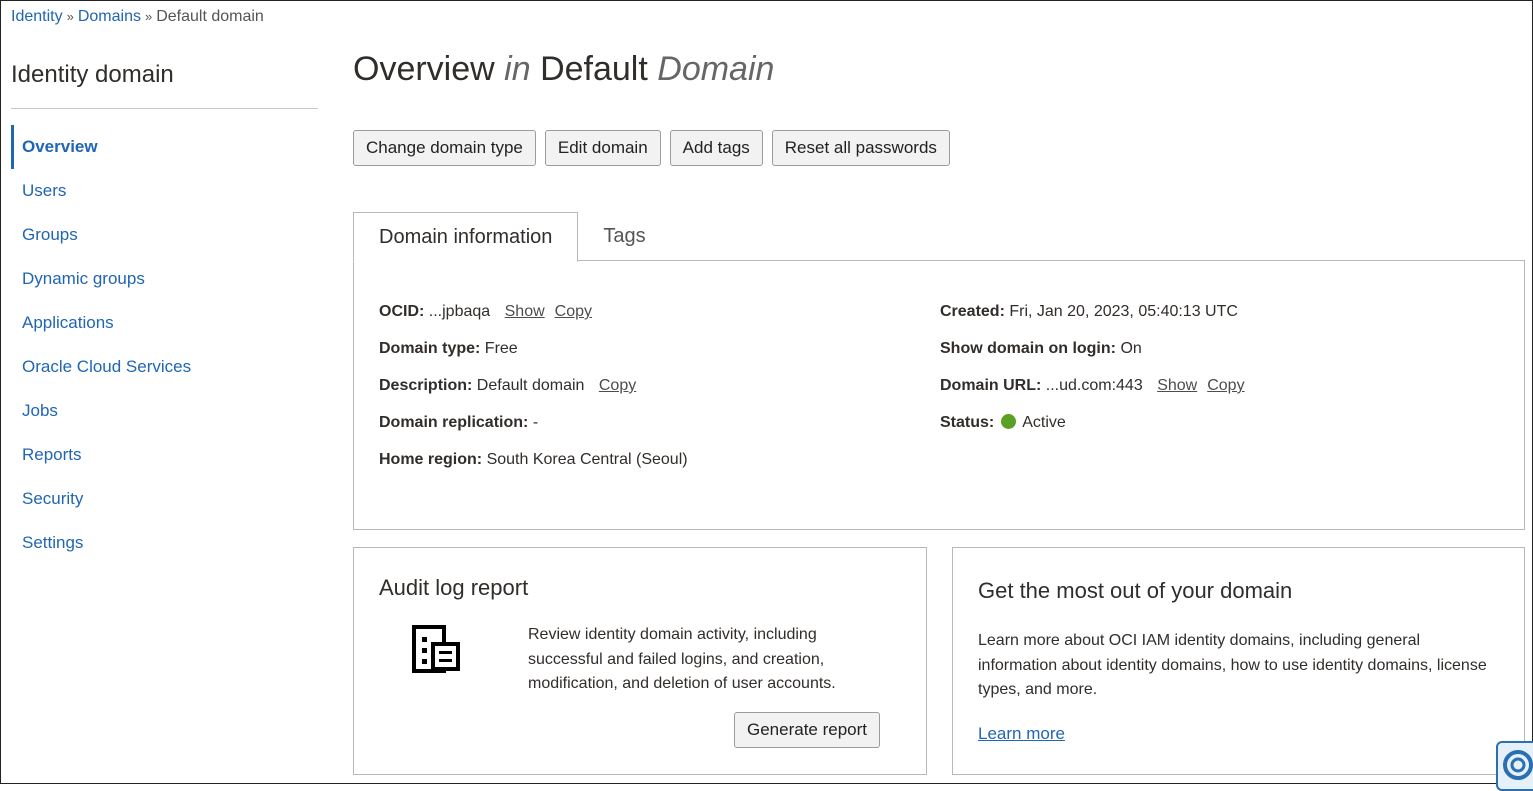  What do you see at coordinates (161, 279) in the screenshot?
I see `sidebar-item-dynamic-groups: Dynamic groups` at bounding box center [161, 279].